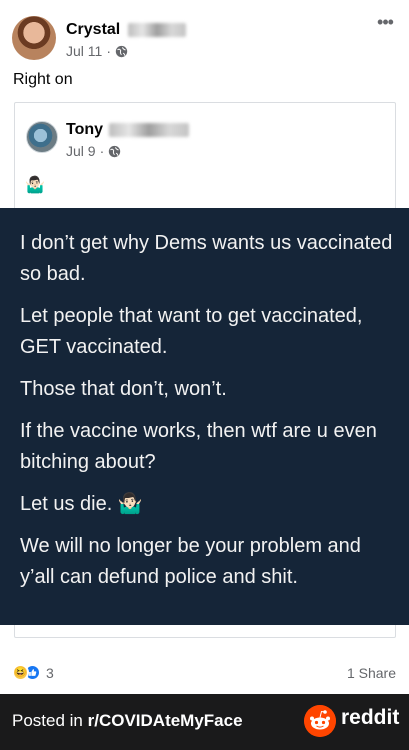 The image size is (409, 750). I want to click on post-caption: Right on, so click(43, 79).